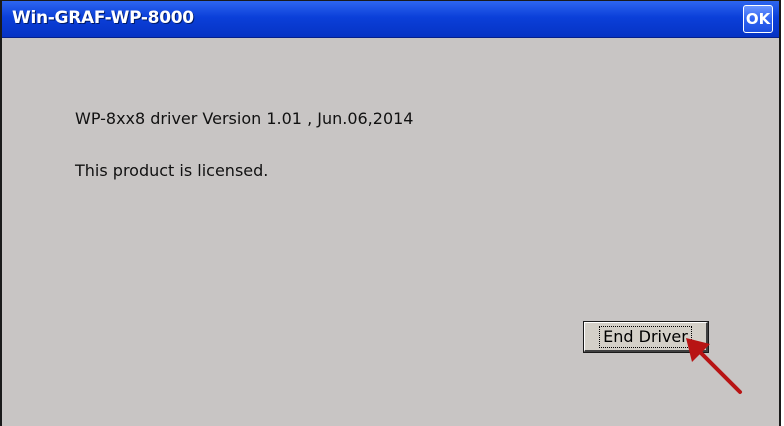 The height and width of the screenshot is (426, 784). I want to click on license-status-text: This product is licensed., so click(172, 170).